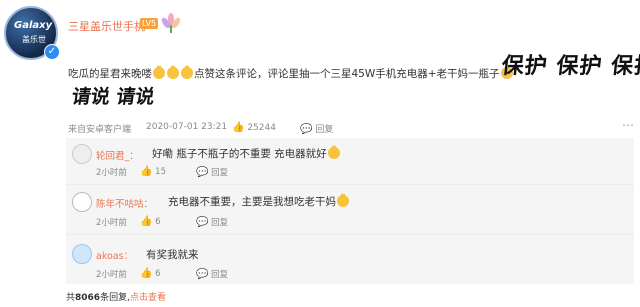 The height and width of the screenshot is (307, 640). I want to click on reply-text: 有奖我就来, so click(172, 255).